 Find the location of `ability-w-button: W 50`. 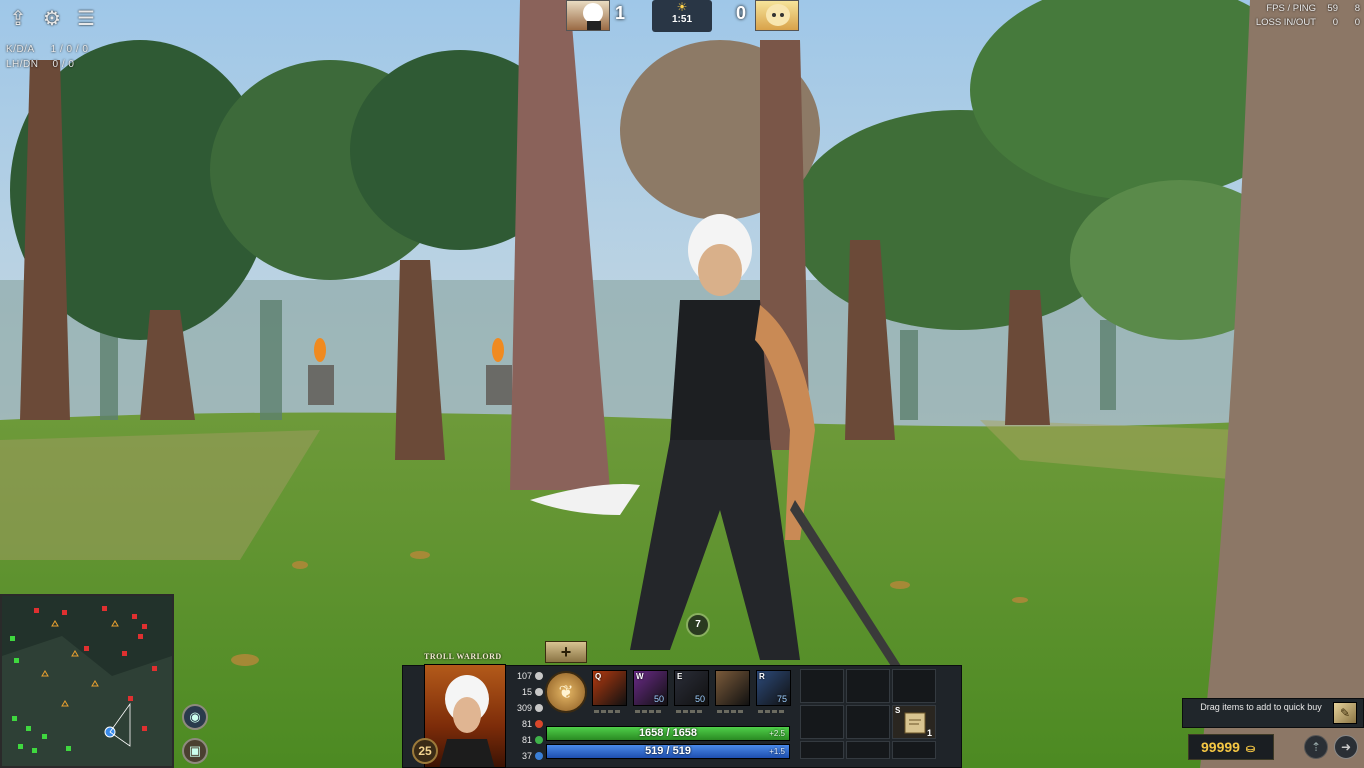

ability-w-button: W 50 is located at coordinates (650, 688).